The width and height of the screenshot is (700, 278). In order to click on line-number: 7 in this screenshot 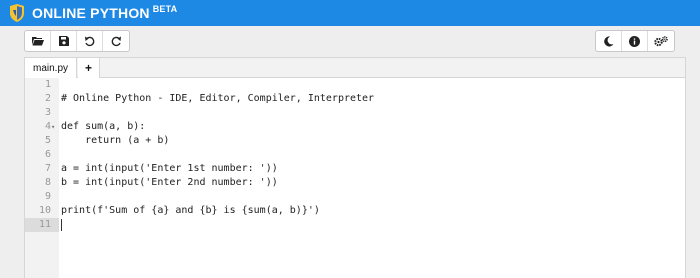, I will do `click(47, 168)`.